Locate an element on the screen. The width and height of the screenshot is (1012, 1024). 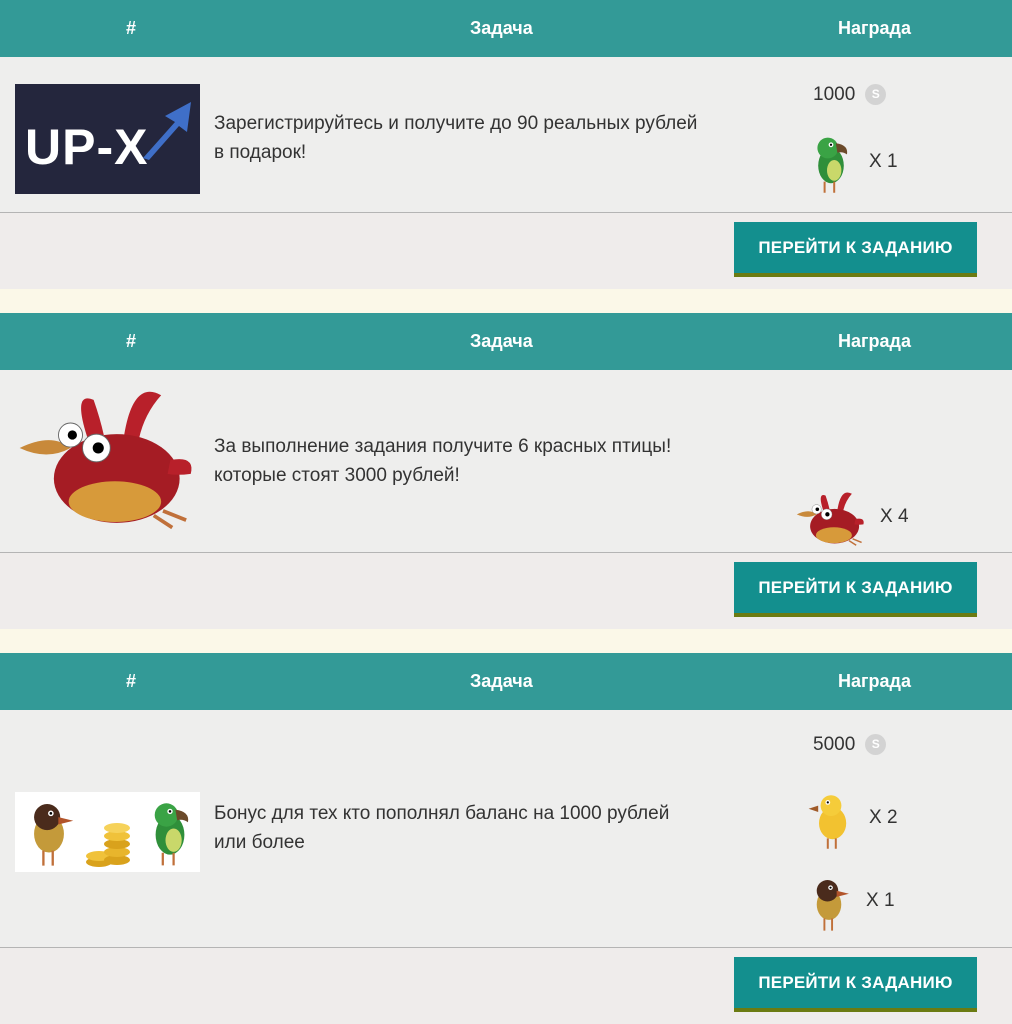
coin-amount: 5000 is located at coordinates (834, 744).